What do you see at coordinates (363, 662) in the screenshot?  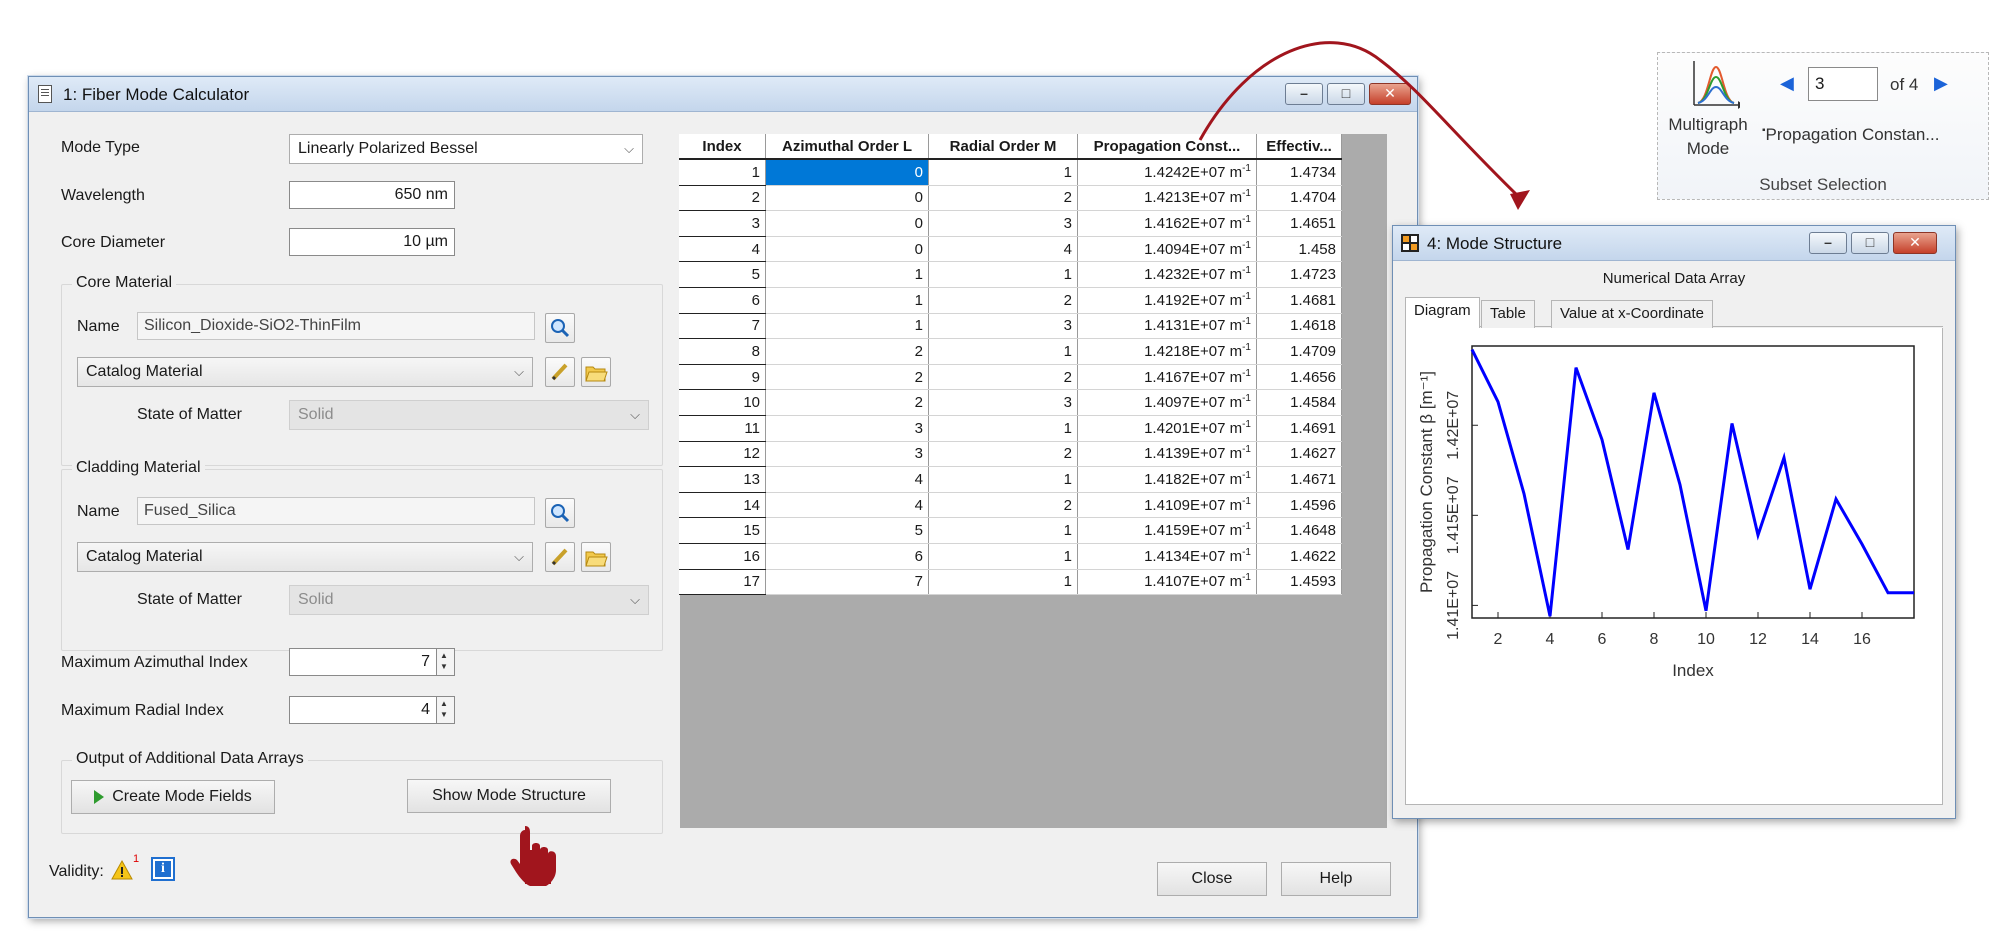 I see `max-azimuthal-input: 7` at bounding box center [363, 662].